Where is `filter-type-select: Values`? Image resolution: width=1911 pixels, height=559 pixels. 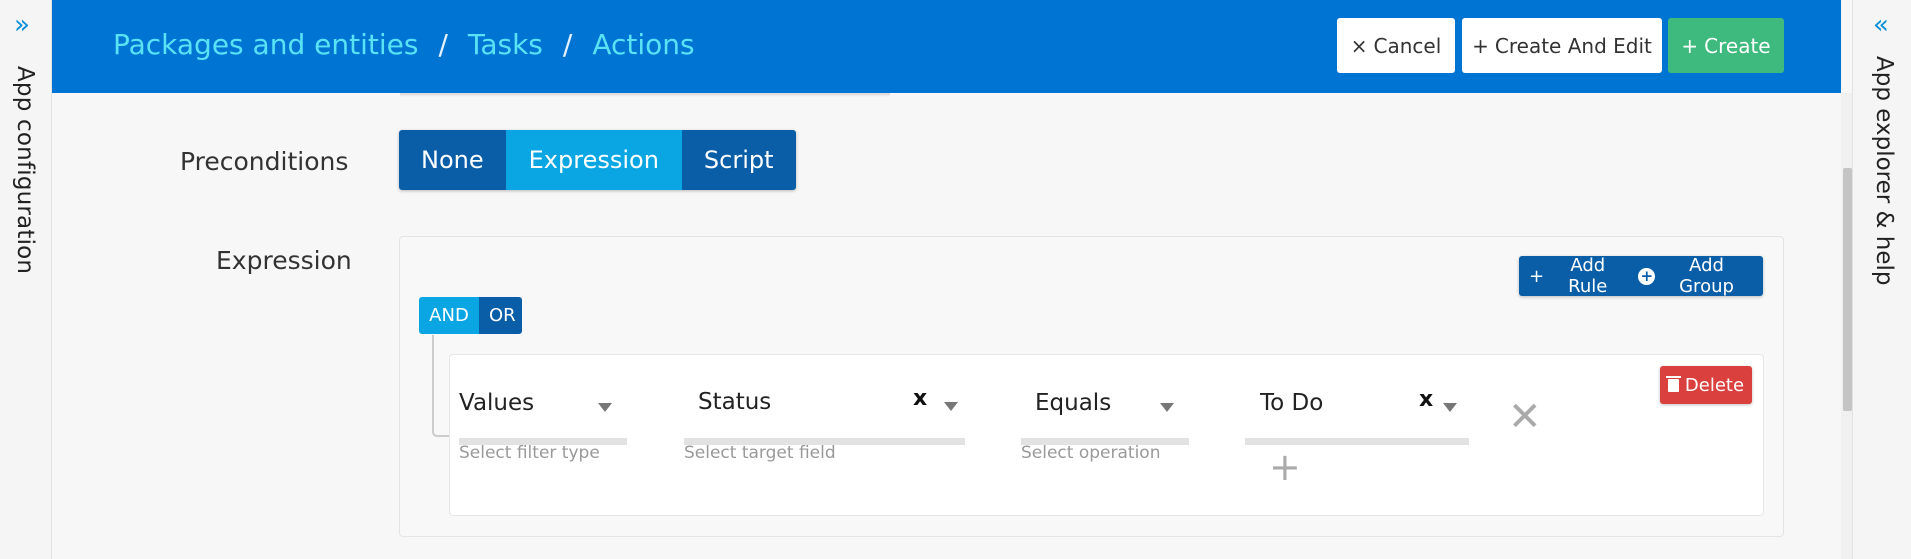
filter-type-select: Values is located at coordinates (543, 407).